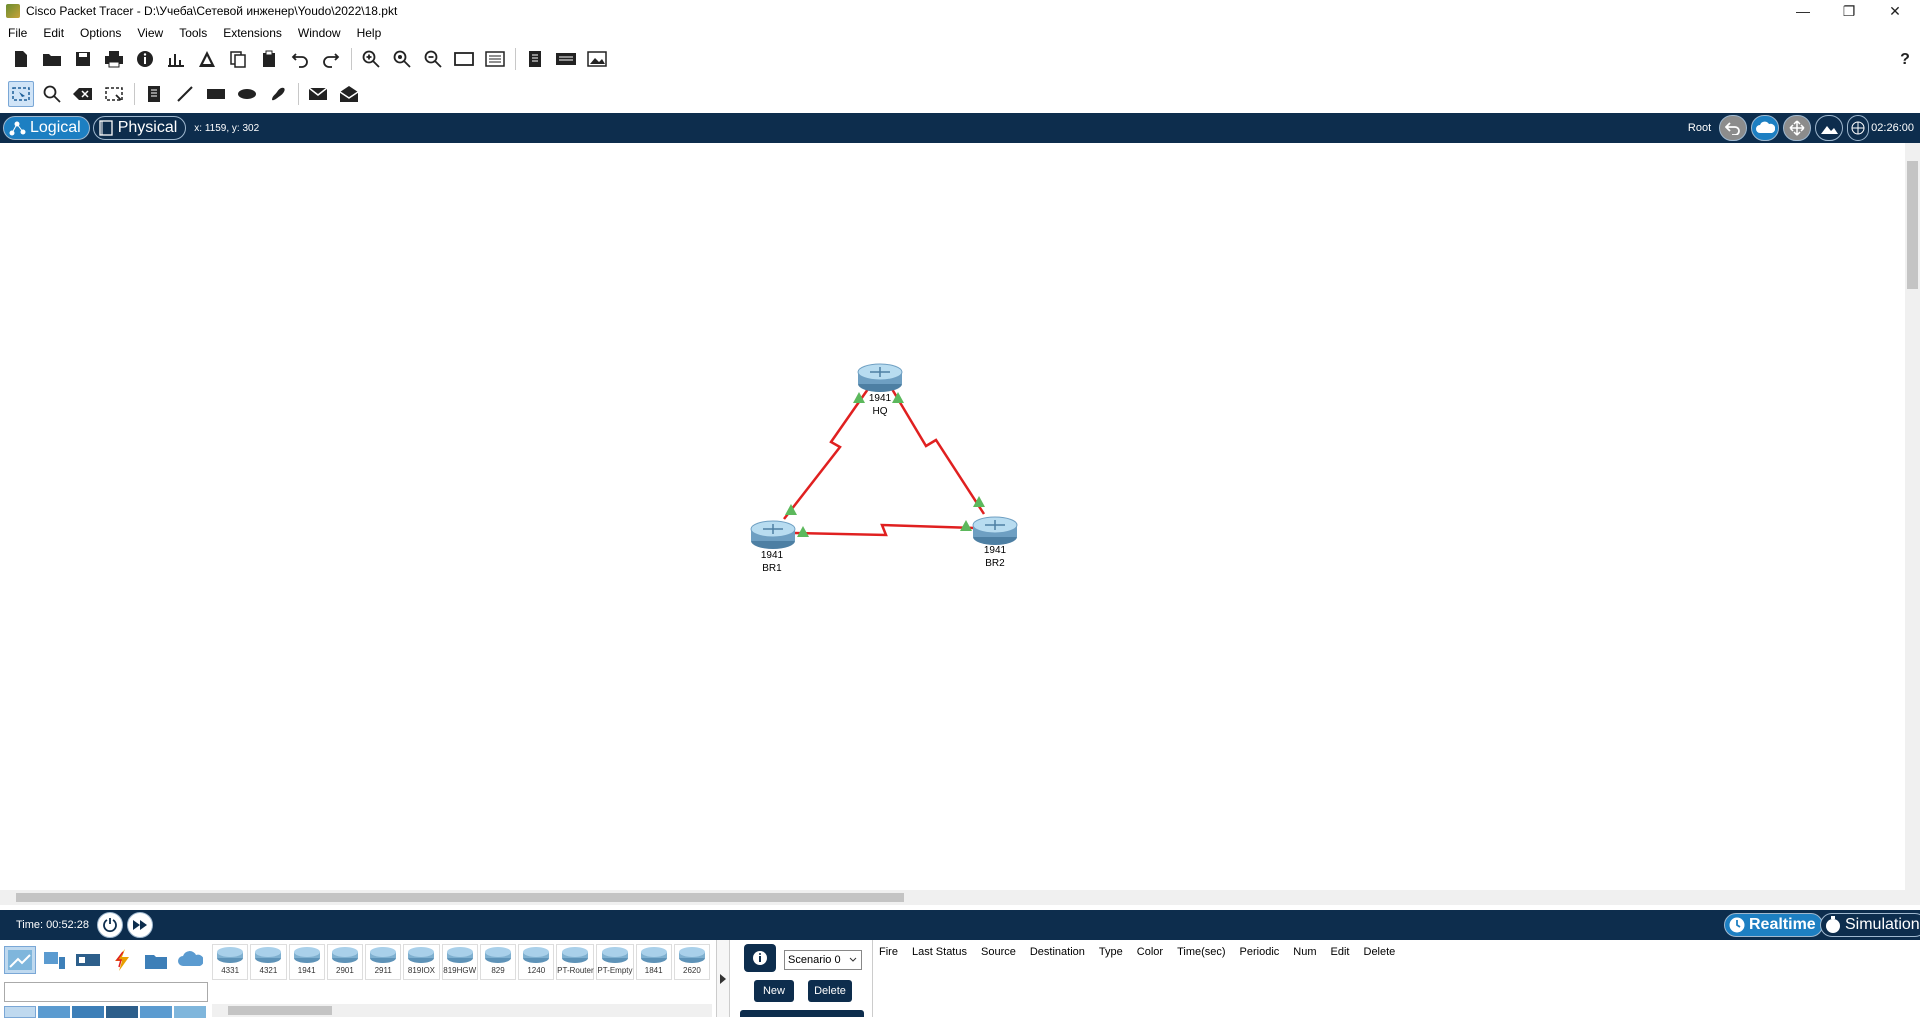 The image size is (1920, 1020). What do you see at coordinates (402, 59) in the screenshot?
I see `zoom-reset-icon` at bounding box center [402, 59].